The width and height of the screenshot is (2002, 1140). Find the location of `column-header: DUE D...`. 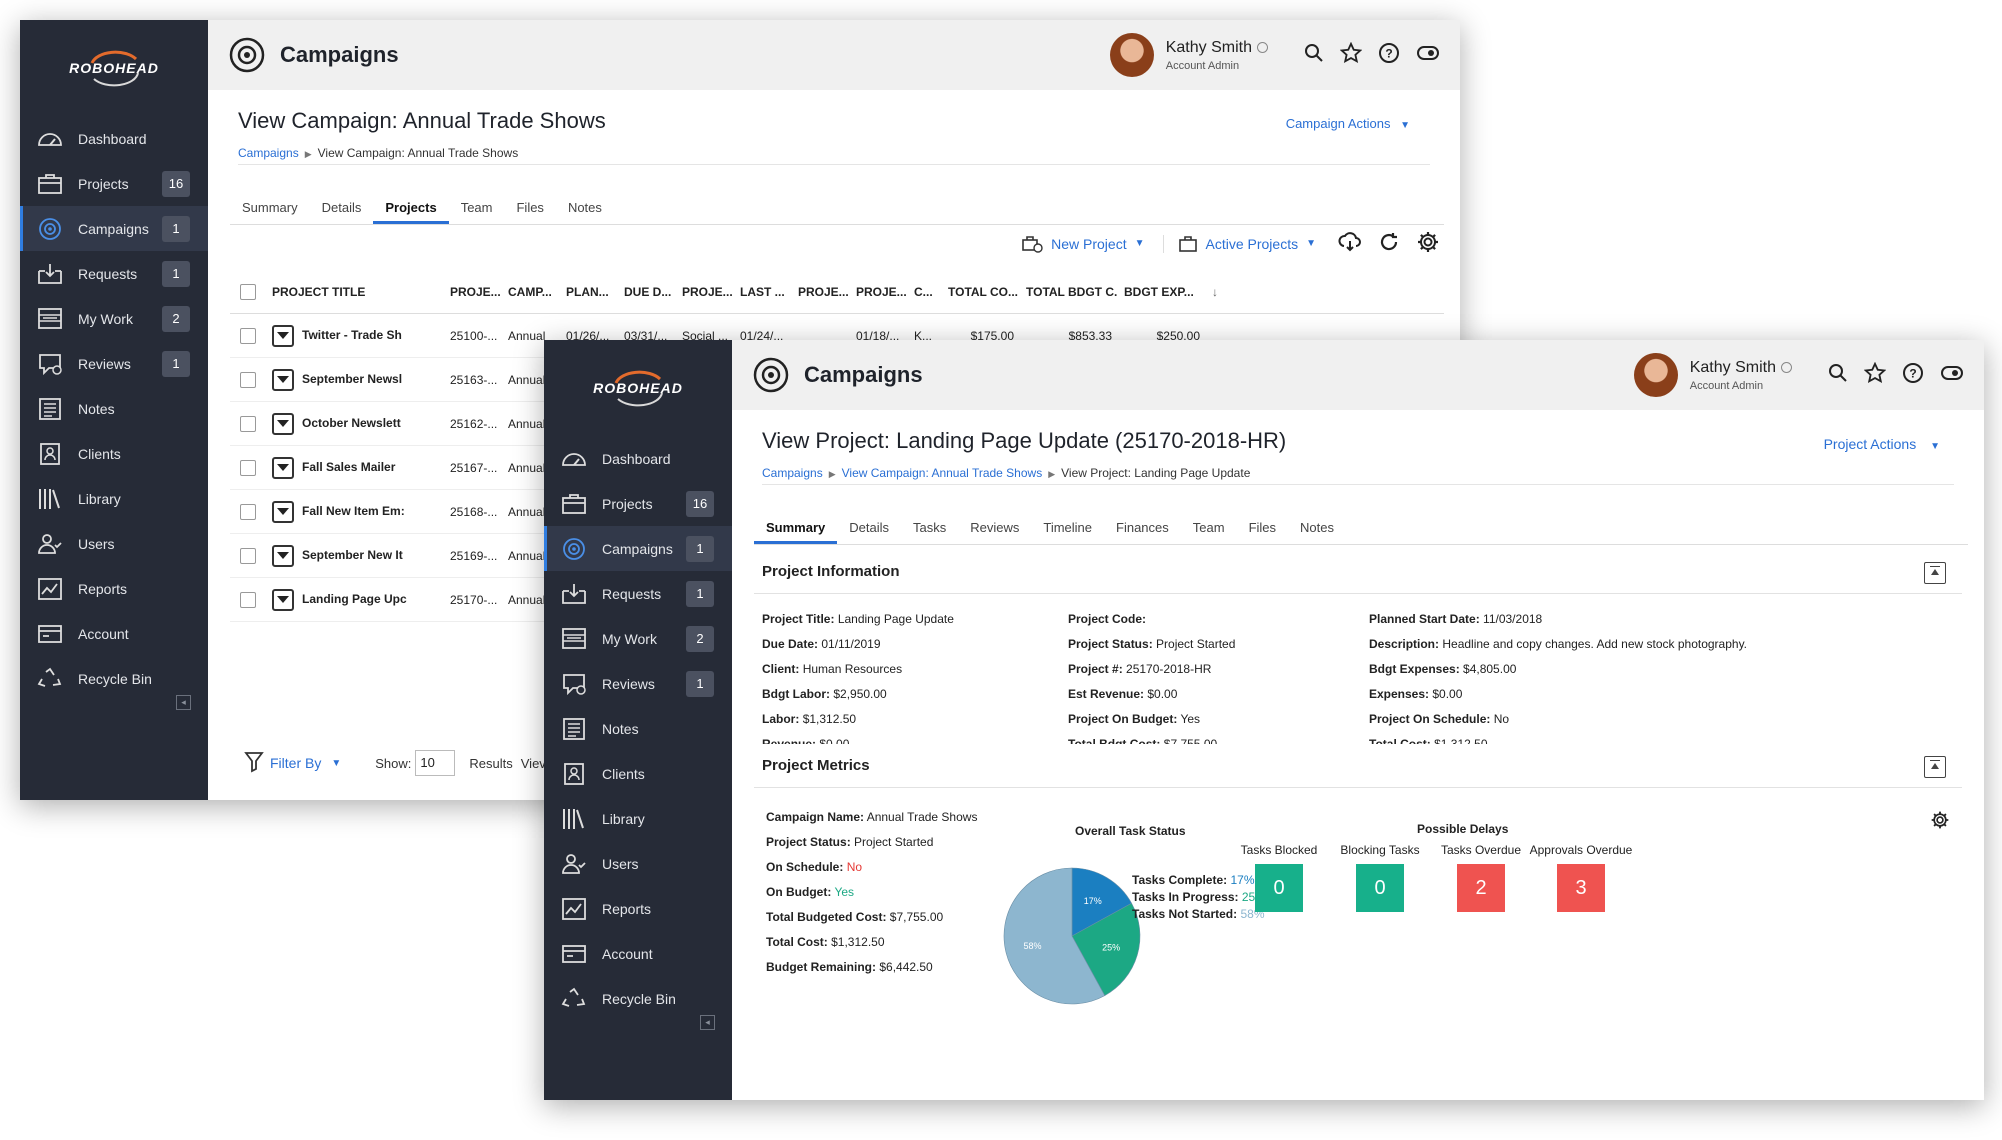

column-header: DUE D... is located at coordinates (647, 292).